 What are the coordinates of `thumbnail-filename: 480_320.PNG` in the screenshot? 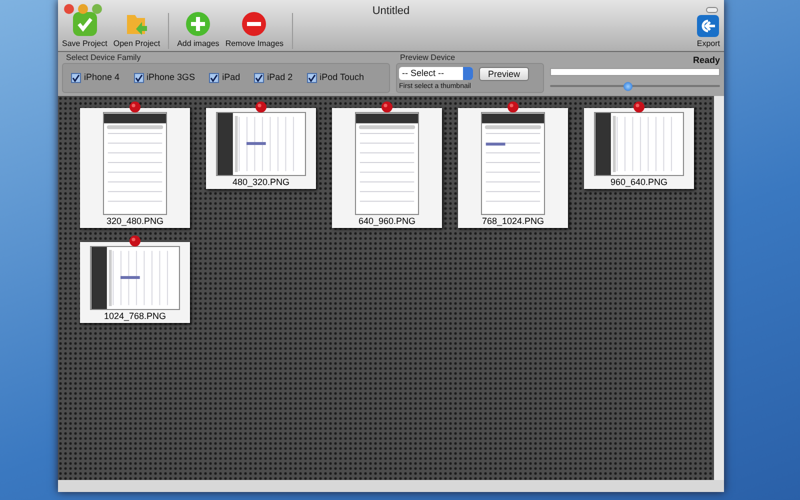 It's located at (261, 182).